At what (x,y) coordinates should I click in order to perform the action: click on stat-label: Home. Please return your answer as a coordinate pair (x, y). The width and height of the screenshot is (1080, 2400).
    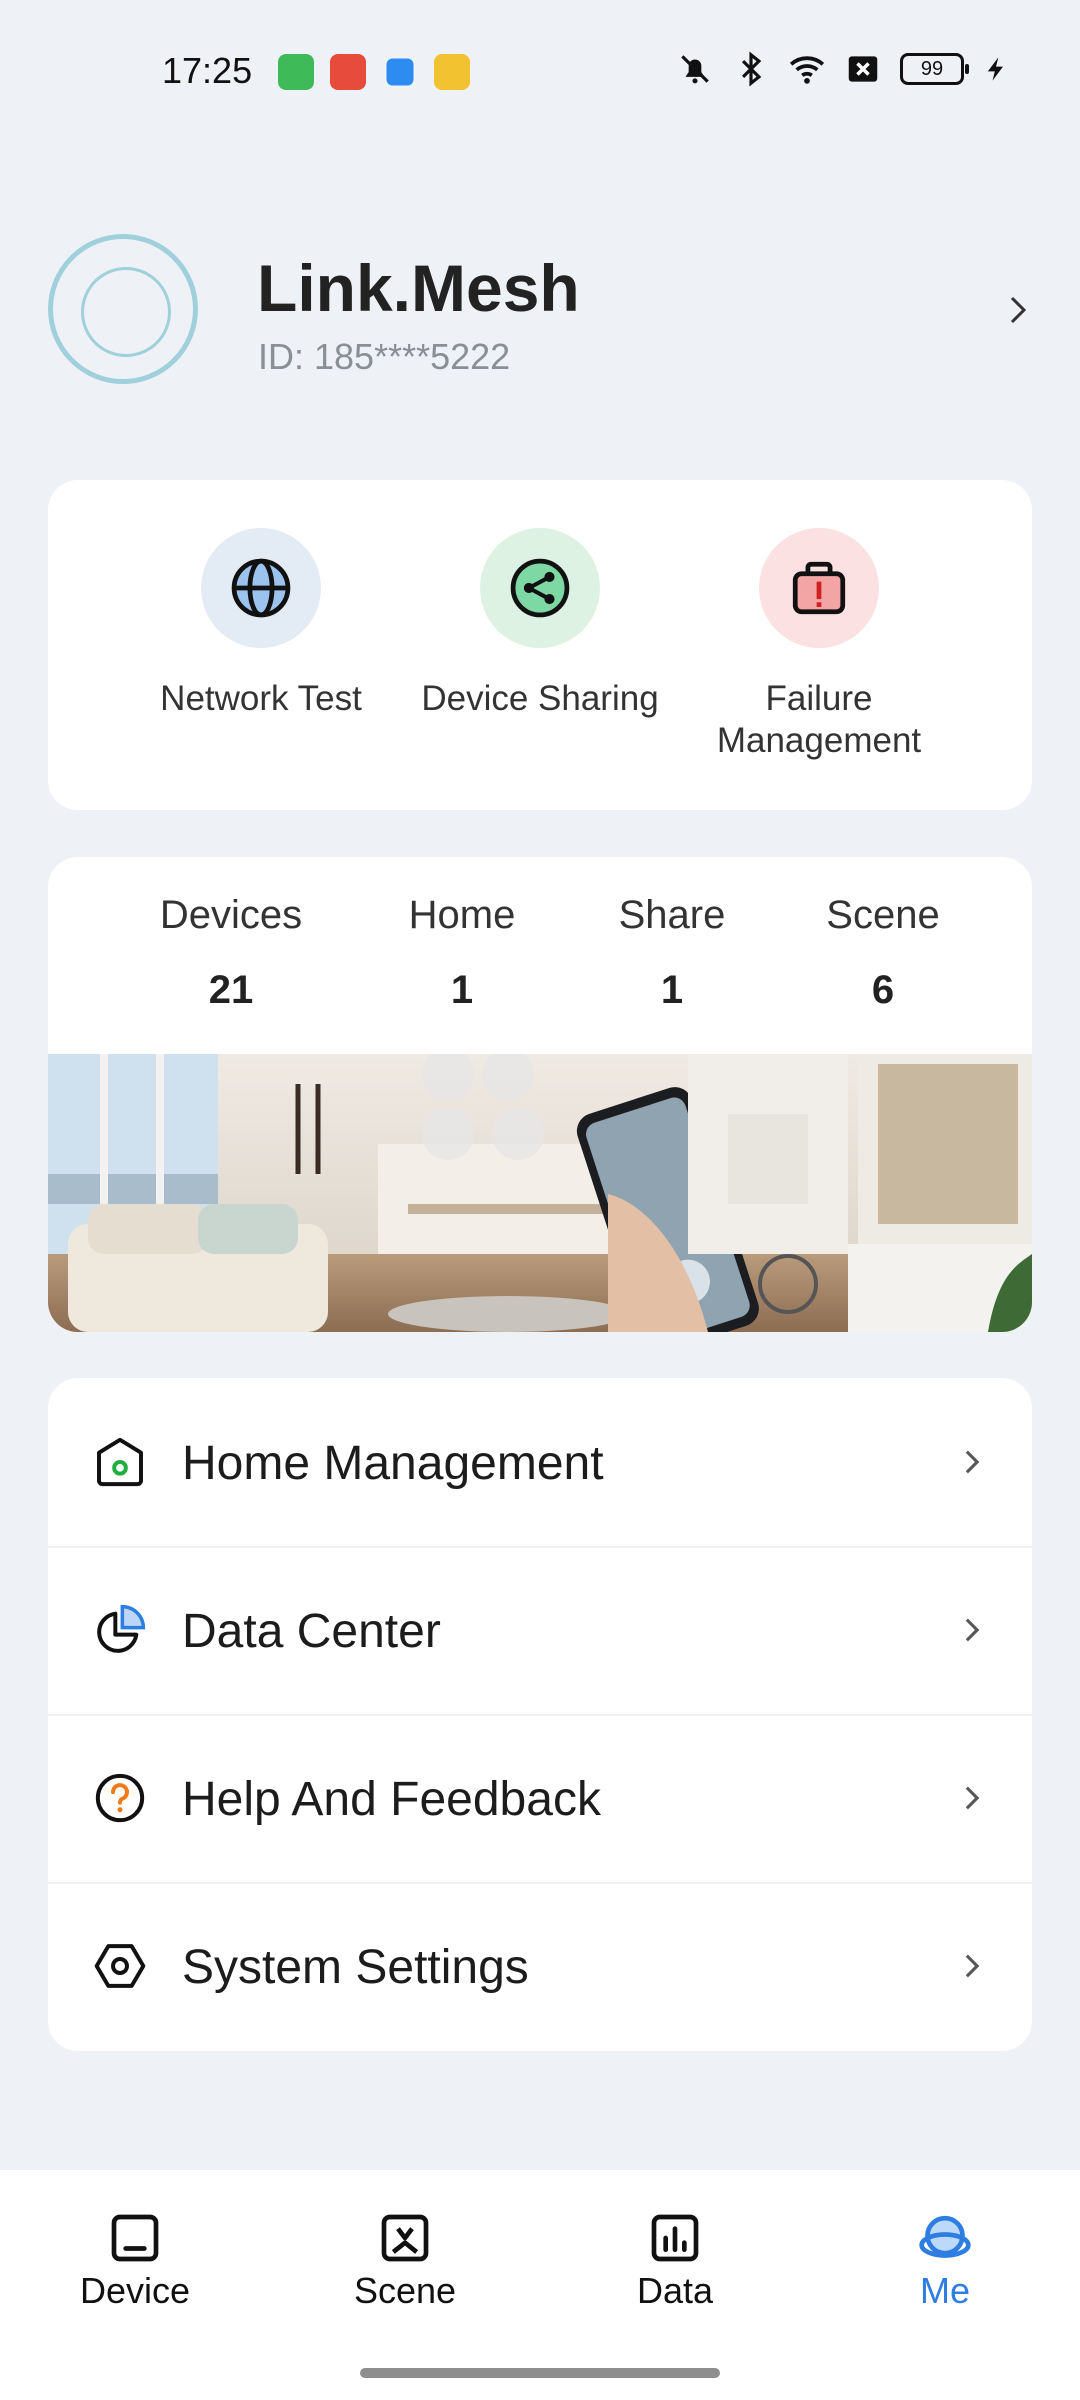
    Looking at the image, I should click on (462, 915).